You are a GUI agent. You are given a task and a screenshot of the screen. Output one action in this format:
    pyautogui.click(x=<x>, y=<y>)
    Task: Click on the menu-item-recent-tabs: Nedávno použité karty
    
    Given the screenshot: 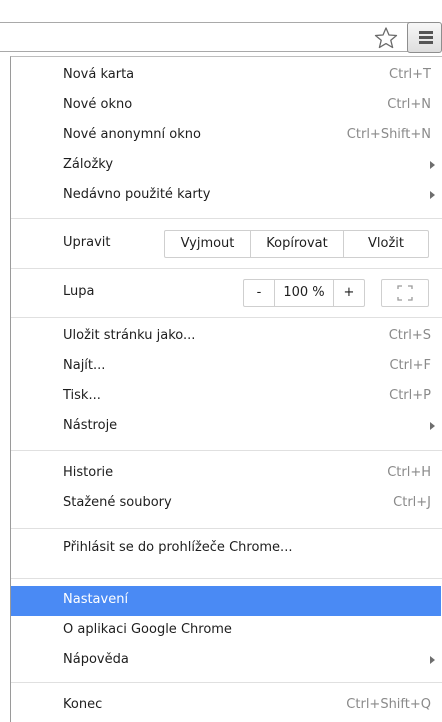 What is the action you would take?
    pyautogui.click(x=226, y=196)
    